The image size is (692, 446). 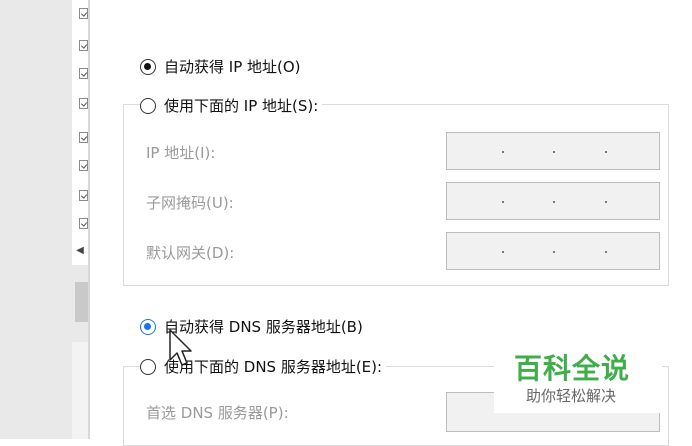 What do you see at coordinates (81, 302) in the screenshot?
I see `background-scrollbar` at bounding box center [81, 302].